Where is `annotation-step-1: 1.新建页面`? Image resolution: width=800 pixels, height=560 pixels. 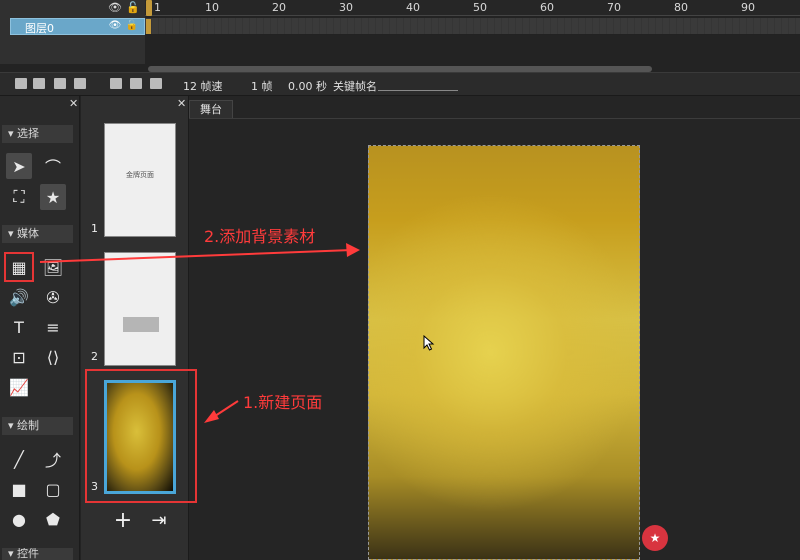
annotation-step-1: 1.新建页面 is located at coordinates (283, 402).